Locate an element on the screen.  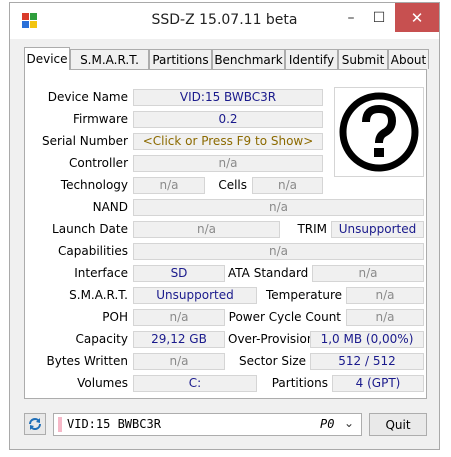
refresh-icon is located at coordinates (35, 424).